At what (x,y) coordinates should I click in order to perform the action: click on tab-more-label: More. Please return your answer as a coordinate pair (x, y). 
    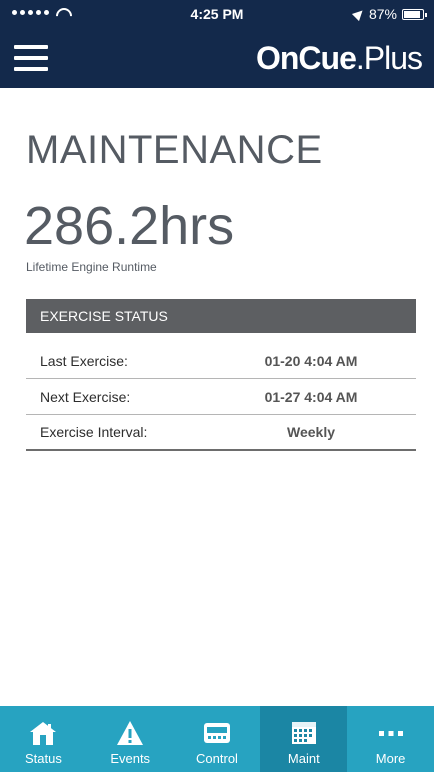
    Looking at the image, I should click on (390, 758).